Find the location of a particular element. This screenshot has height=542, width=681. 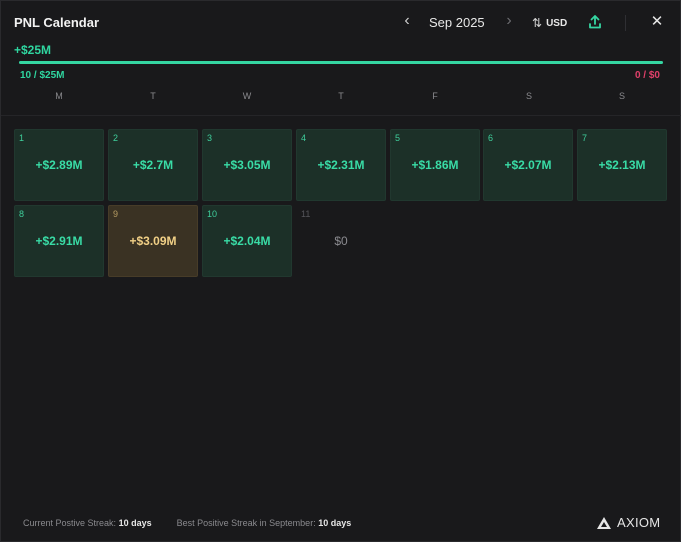

day-pnl: +$2.13M is located at coordinates (622, 165).